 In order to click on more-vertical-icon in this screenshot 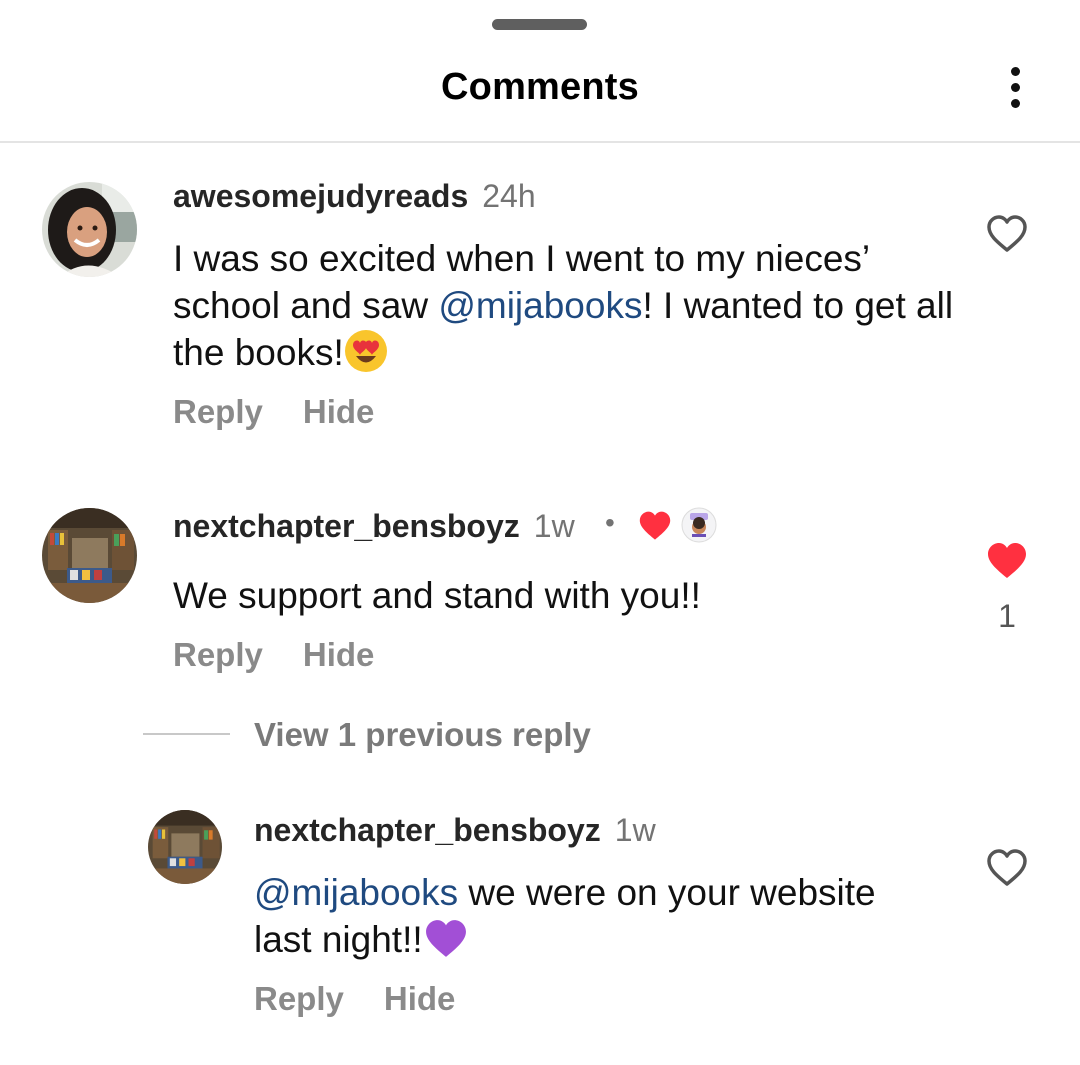, I will do `click(1016, 88)`.